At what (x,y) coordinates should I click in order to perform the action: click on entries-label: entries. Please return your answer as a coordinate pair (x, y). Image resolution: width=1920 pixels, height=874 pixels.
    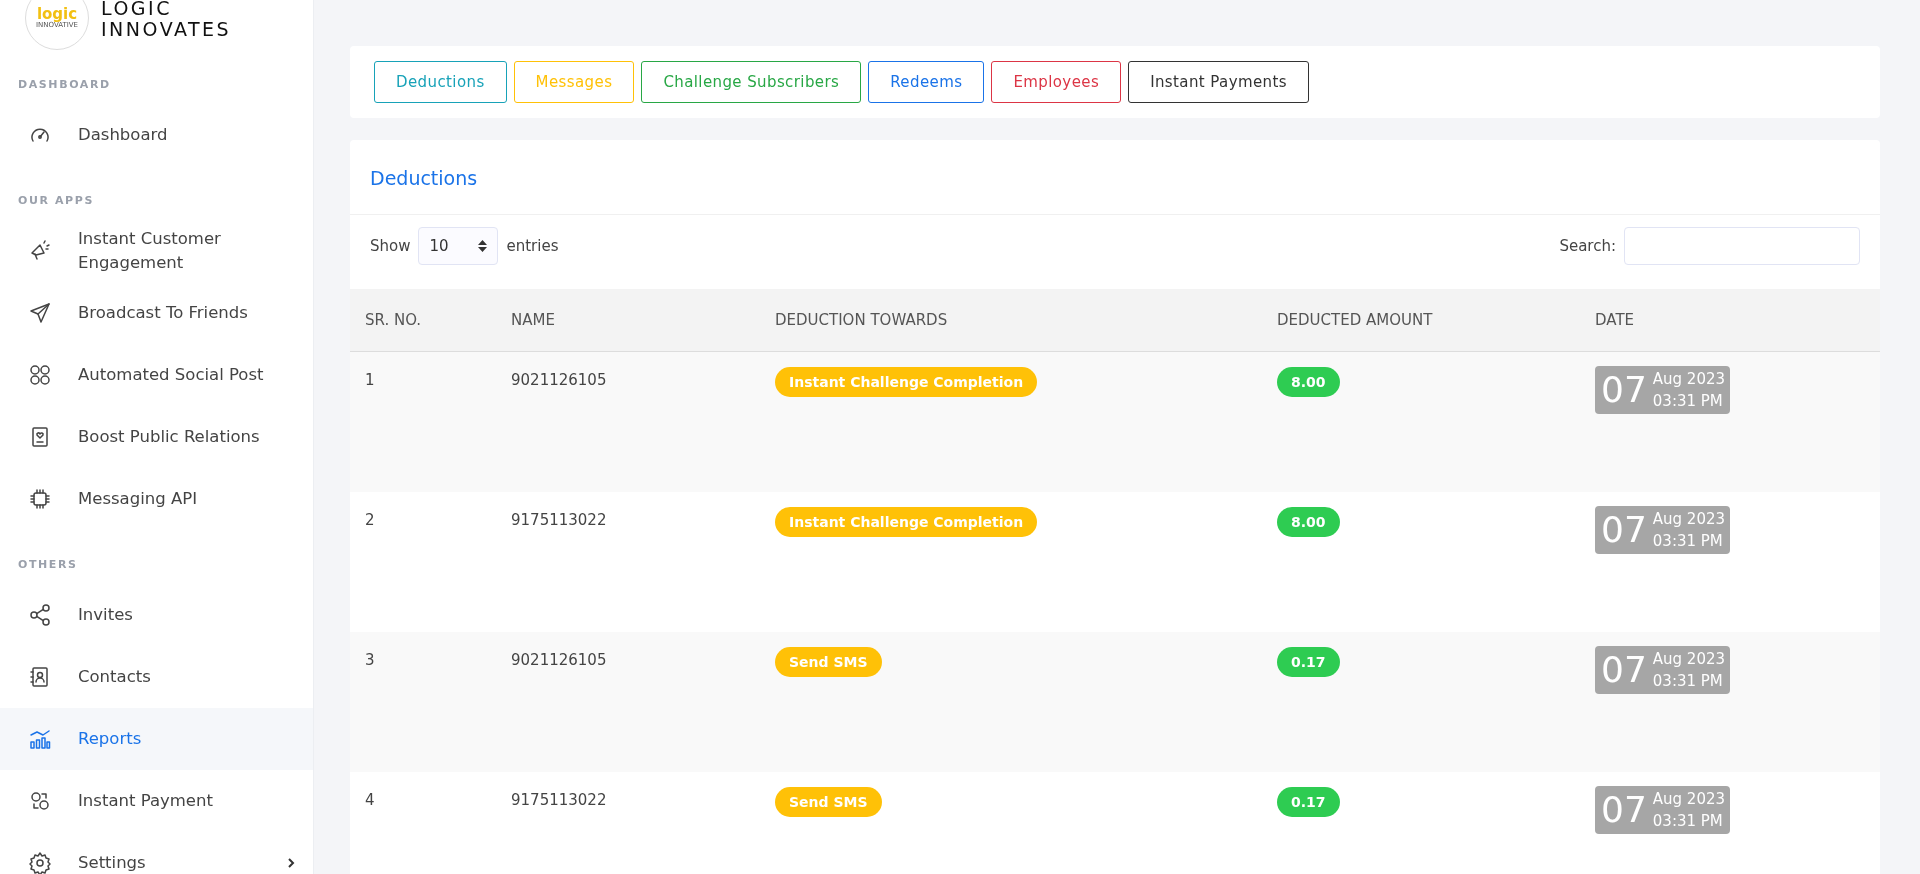
    Looking at the image, I should click on (532, 246).